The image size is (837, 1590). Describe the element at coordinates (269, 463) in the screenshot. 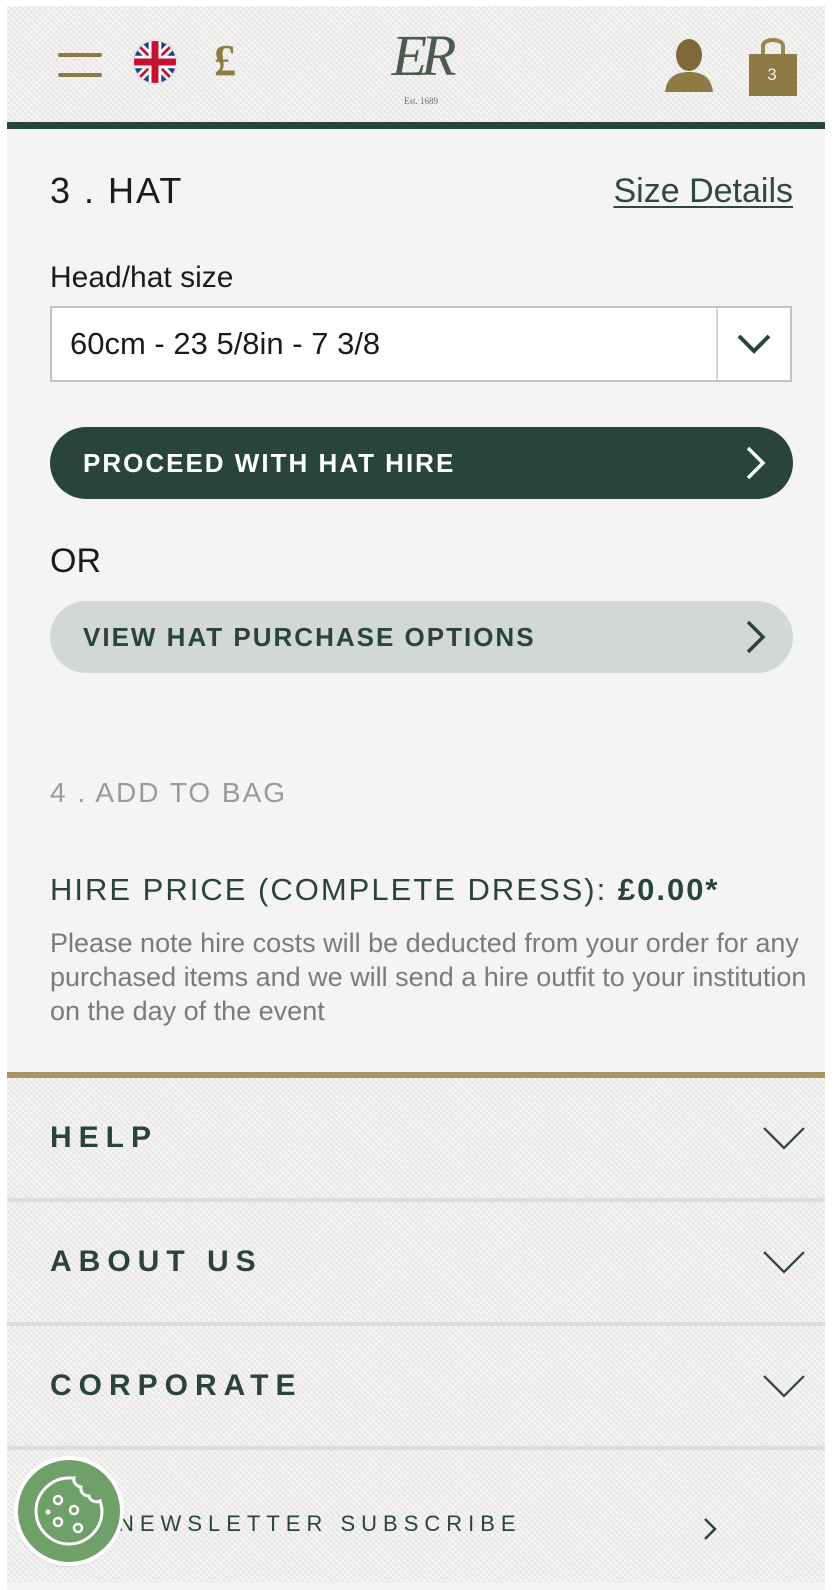

I see `proceed-hat-hire-label: PROCEED WITH HAT HIRE` at that location.